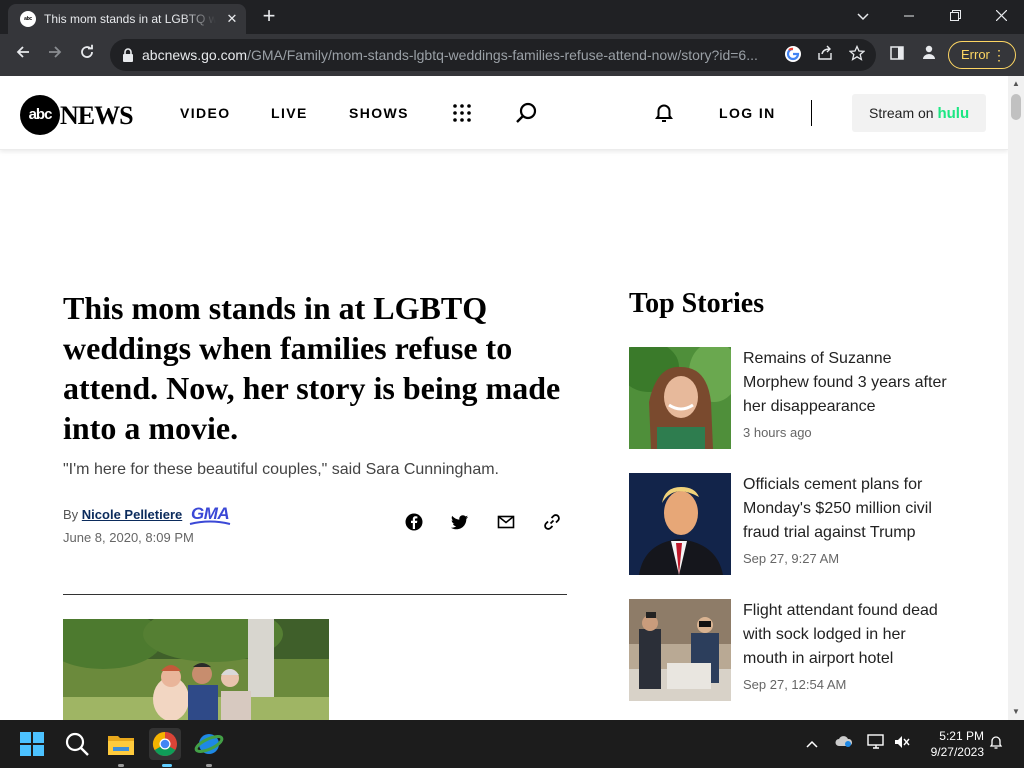  Describe the element at coordinates (929, 55) in the screenshot. I see `profile-avatar-icon` at that location.